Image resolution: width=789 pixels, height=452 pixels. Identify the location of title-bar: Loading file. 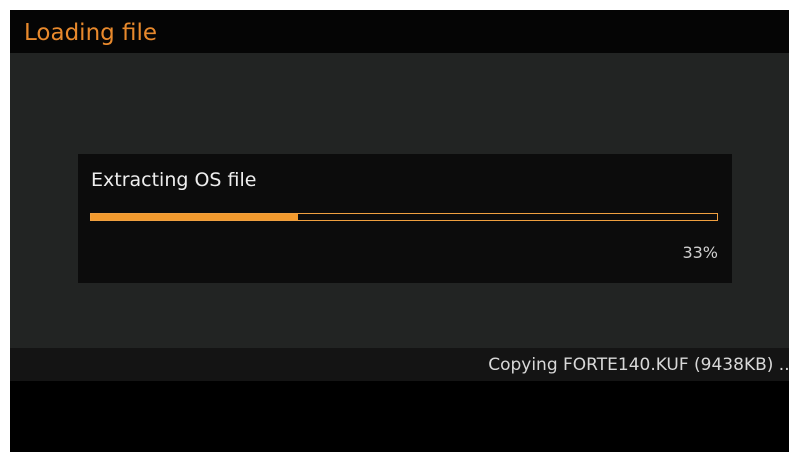
(399, 31).